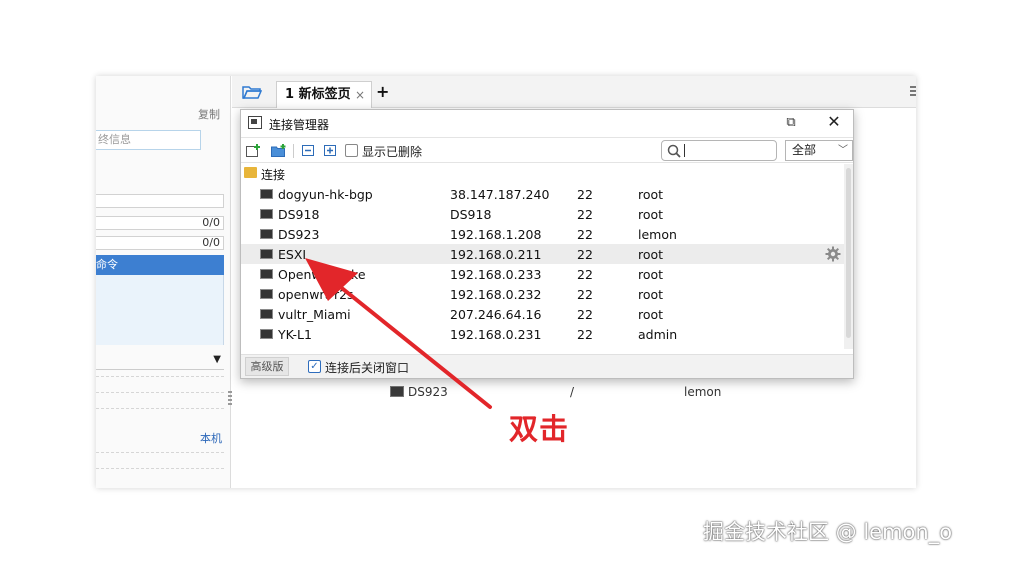 Image resolution: width=1012 pixels, height=563 pixels. What do you see at coordinates (674, 151) in the screenshot?
I see `search-icon` at bounding box center [674, 151].